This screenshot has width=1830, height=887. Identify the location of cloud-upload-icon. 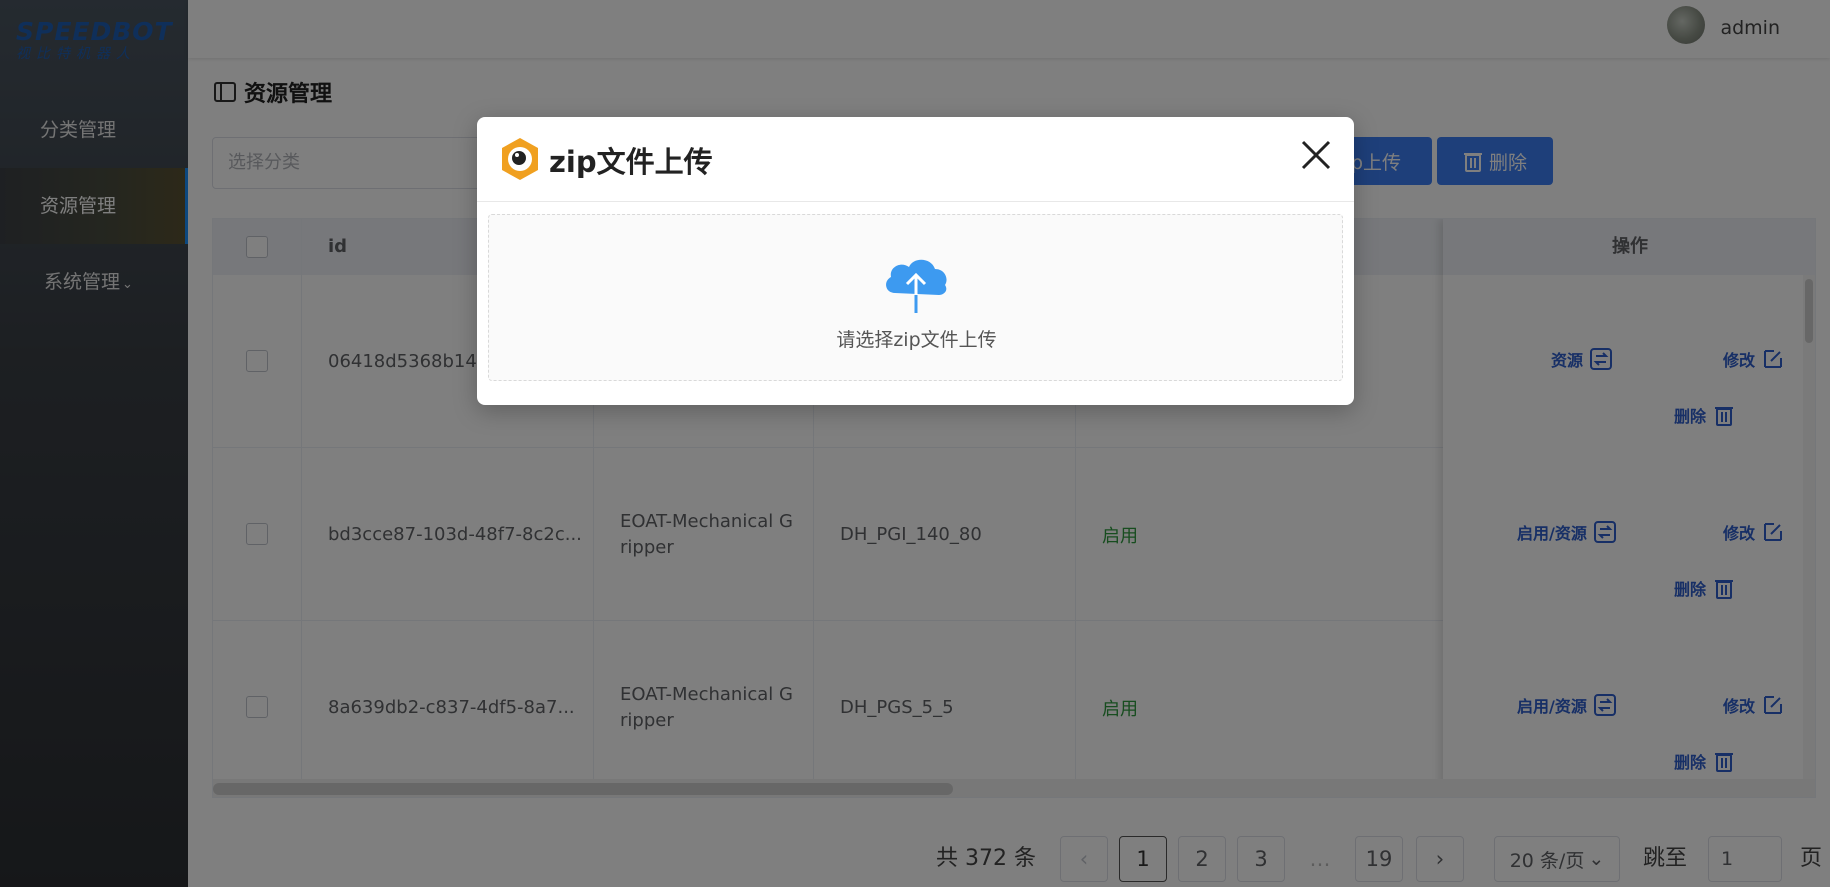
(916, 286).